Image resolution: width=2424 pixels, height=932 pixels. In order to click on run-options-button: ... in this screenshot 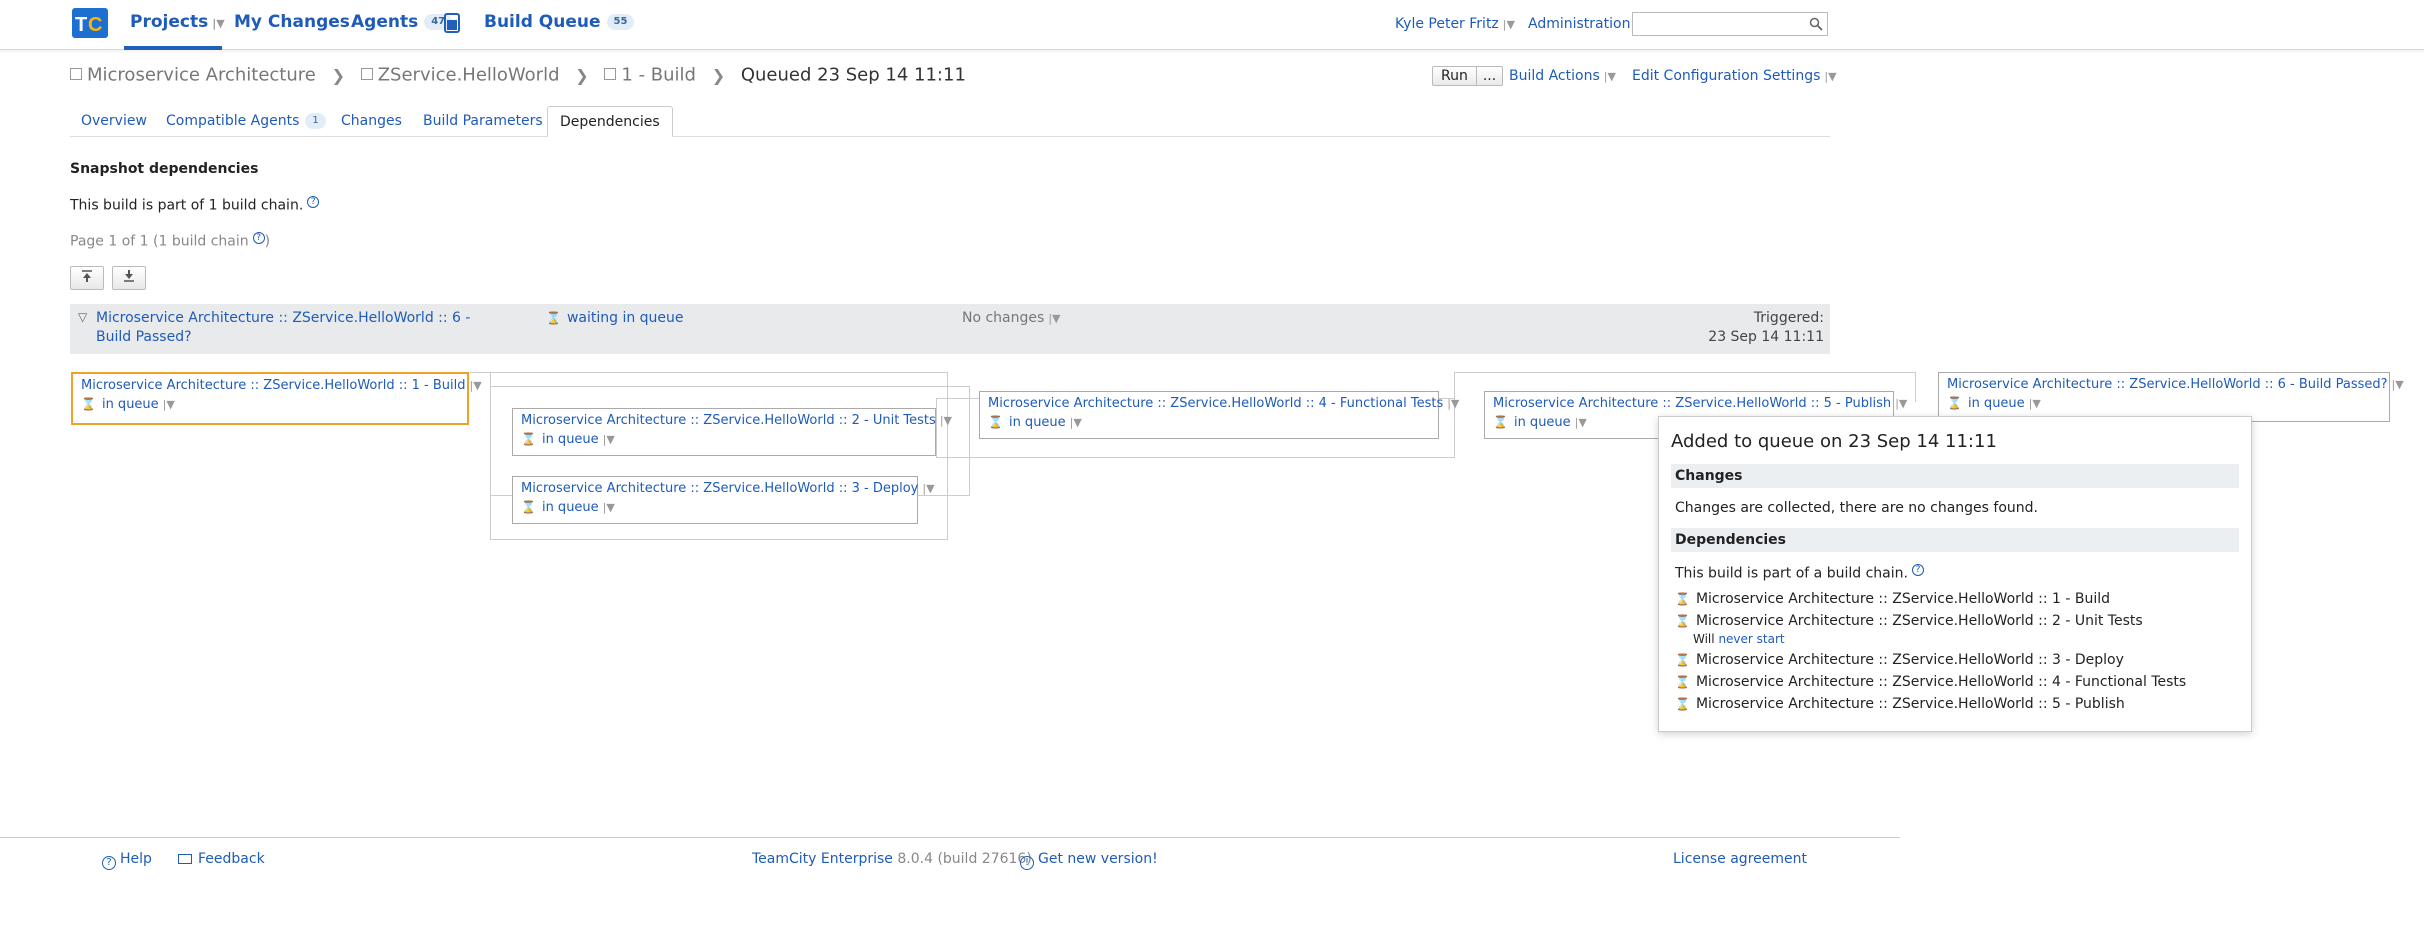, I will do `click(1488, 76)`.